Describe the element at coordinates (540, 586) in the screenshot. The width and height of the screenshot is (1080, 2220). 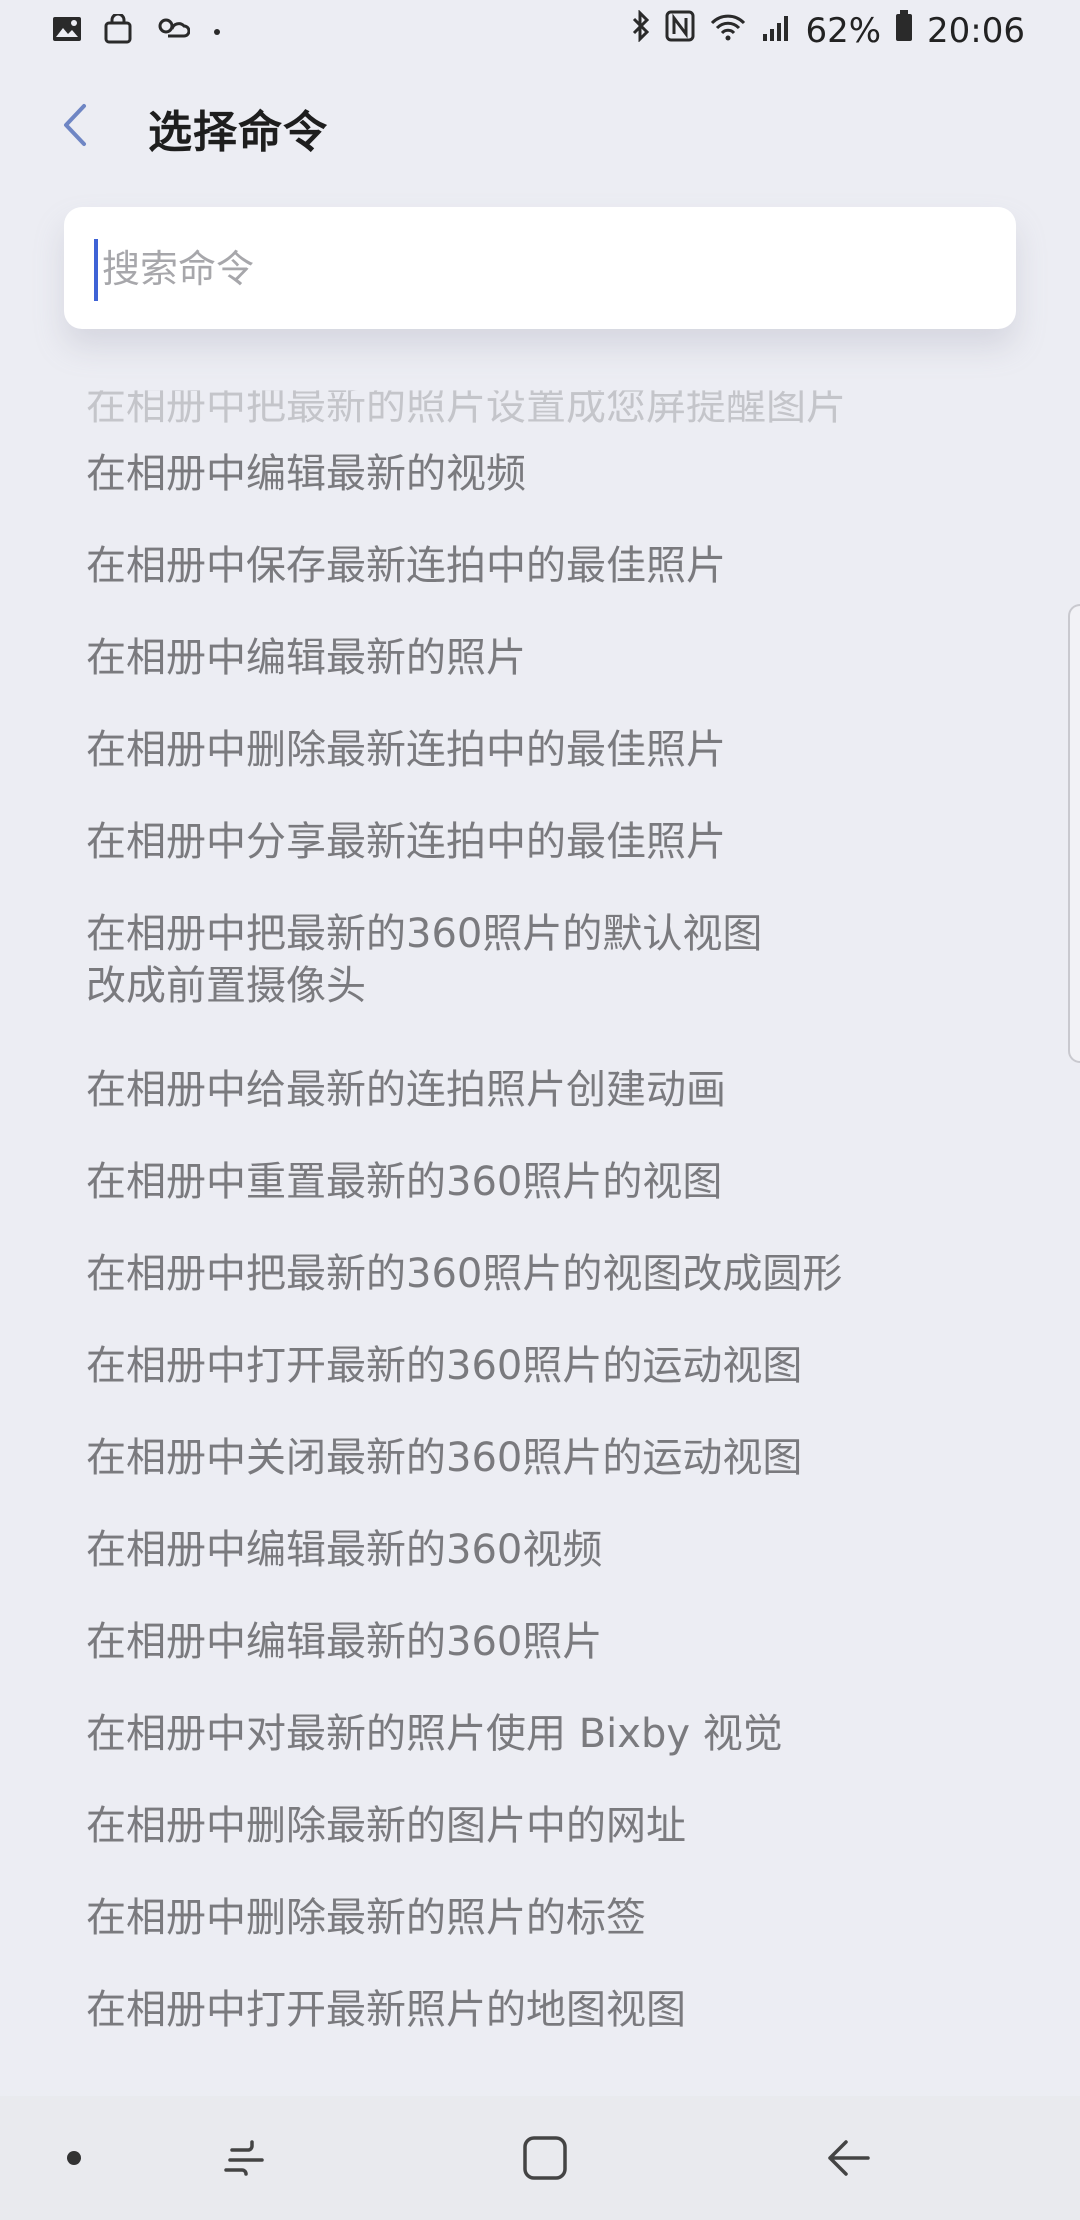
I see `list-item: 在相册中保存最新连拍中的最佳照片` at that location.